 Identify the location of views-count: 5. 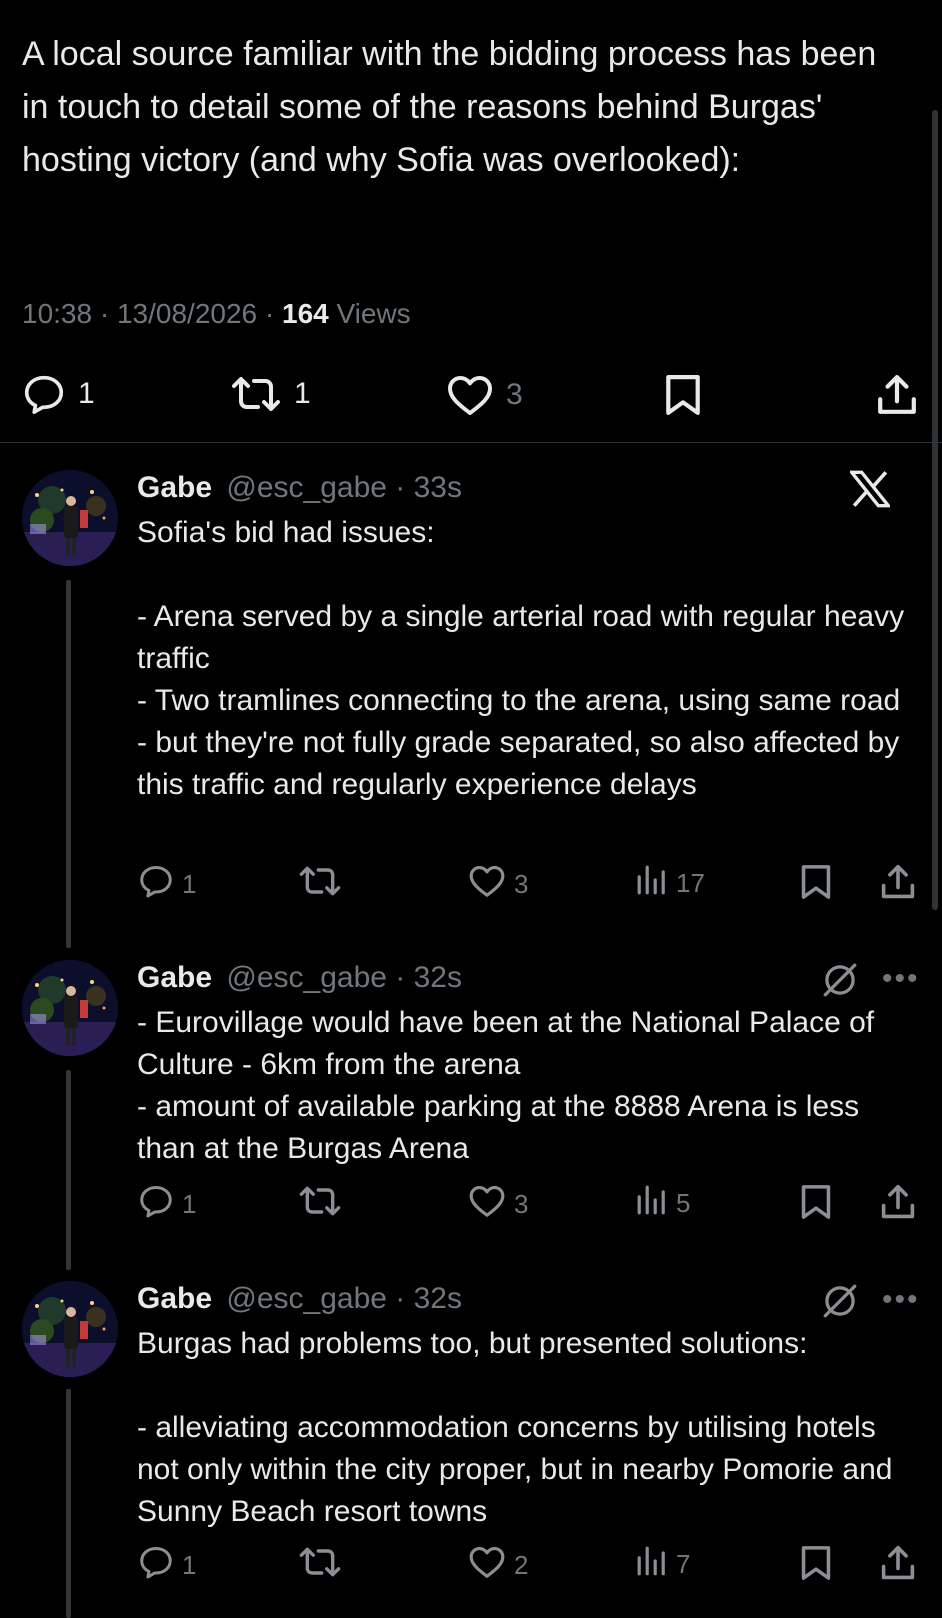
(683, 1203).